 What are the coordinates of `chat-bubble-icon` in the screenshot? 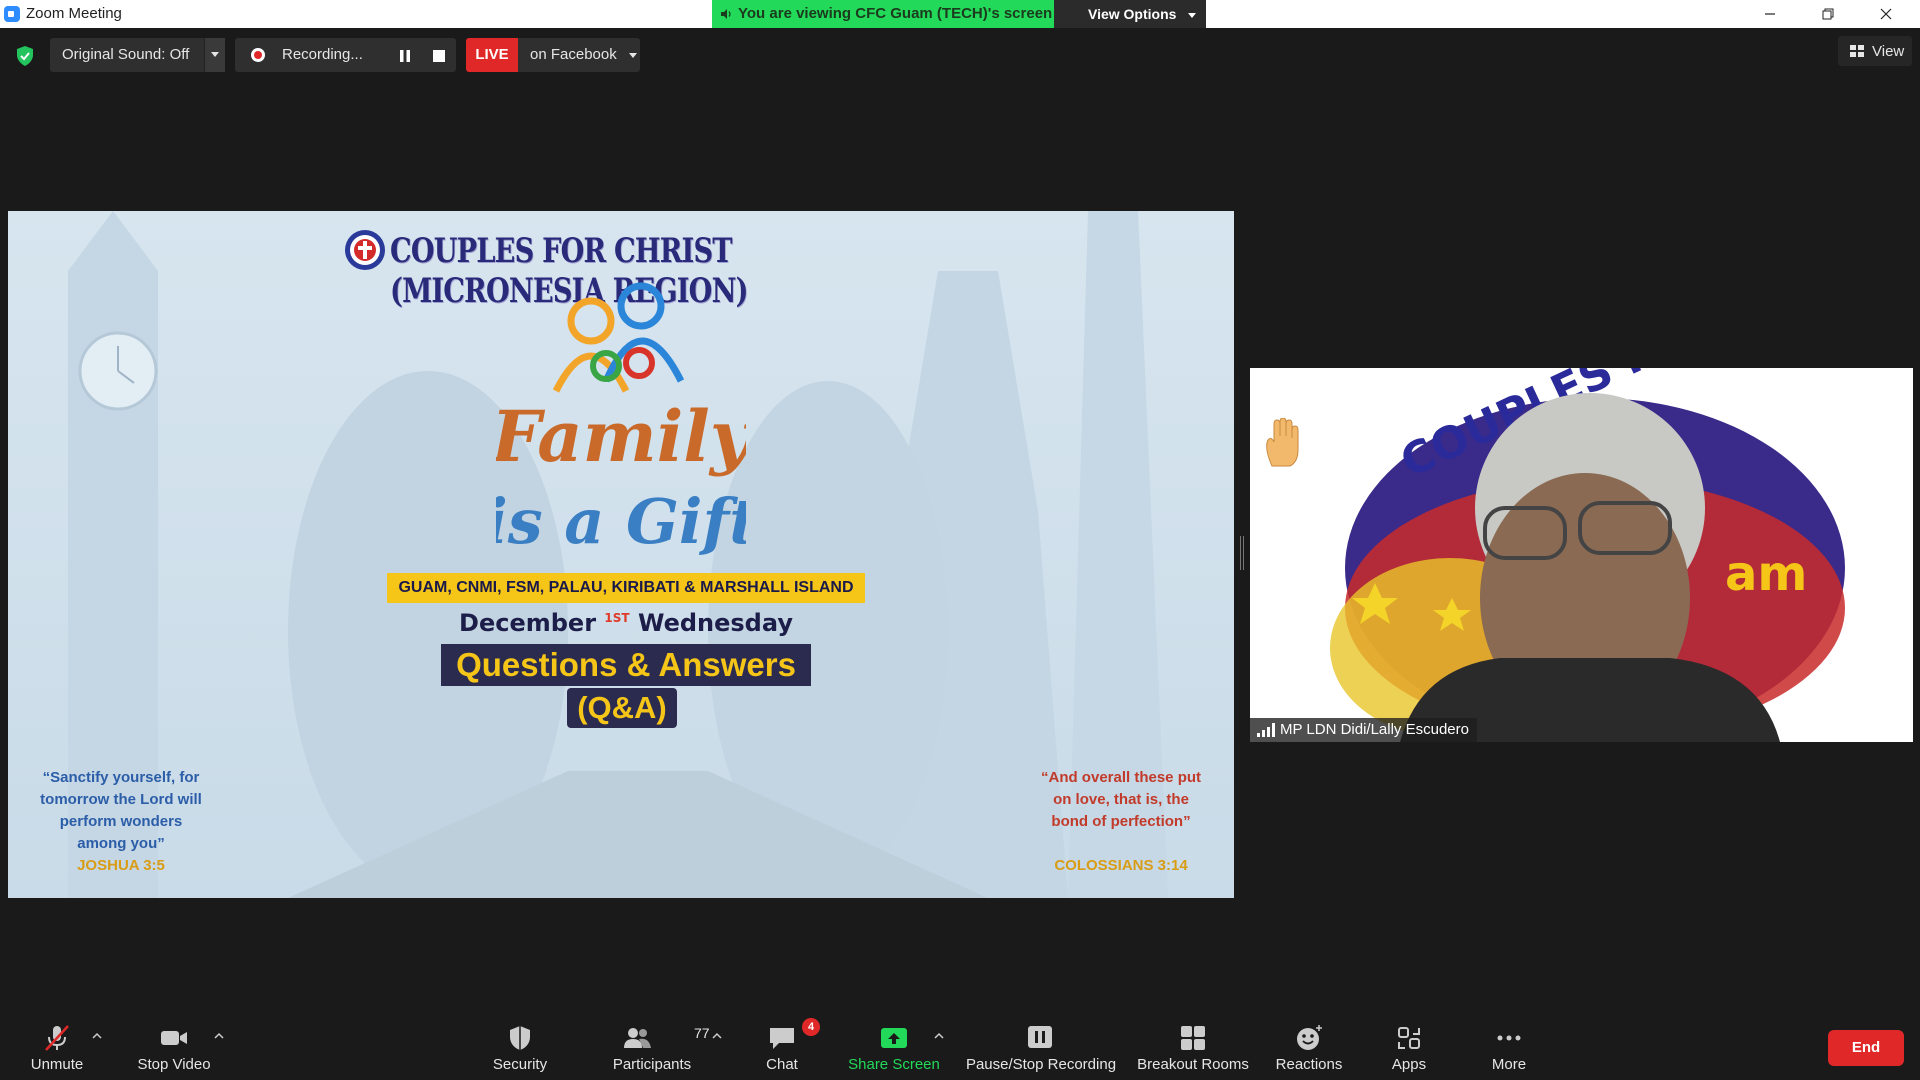 It's located at (782, 1038).